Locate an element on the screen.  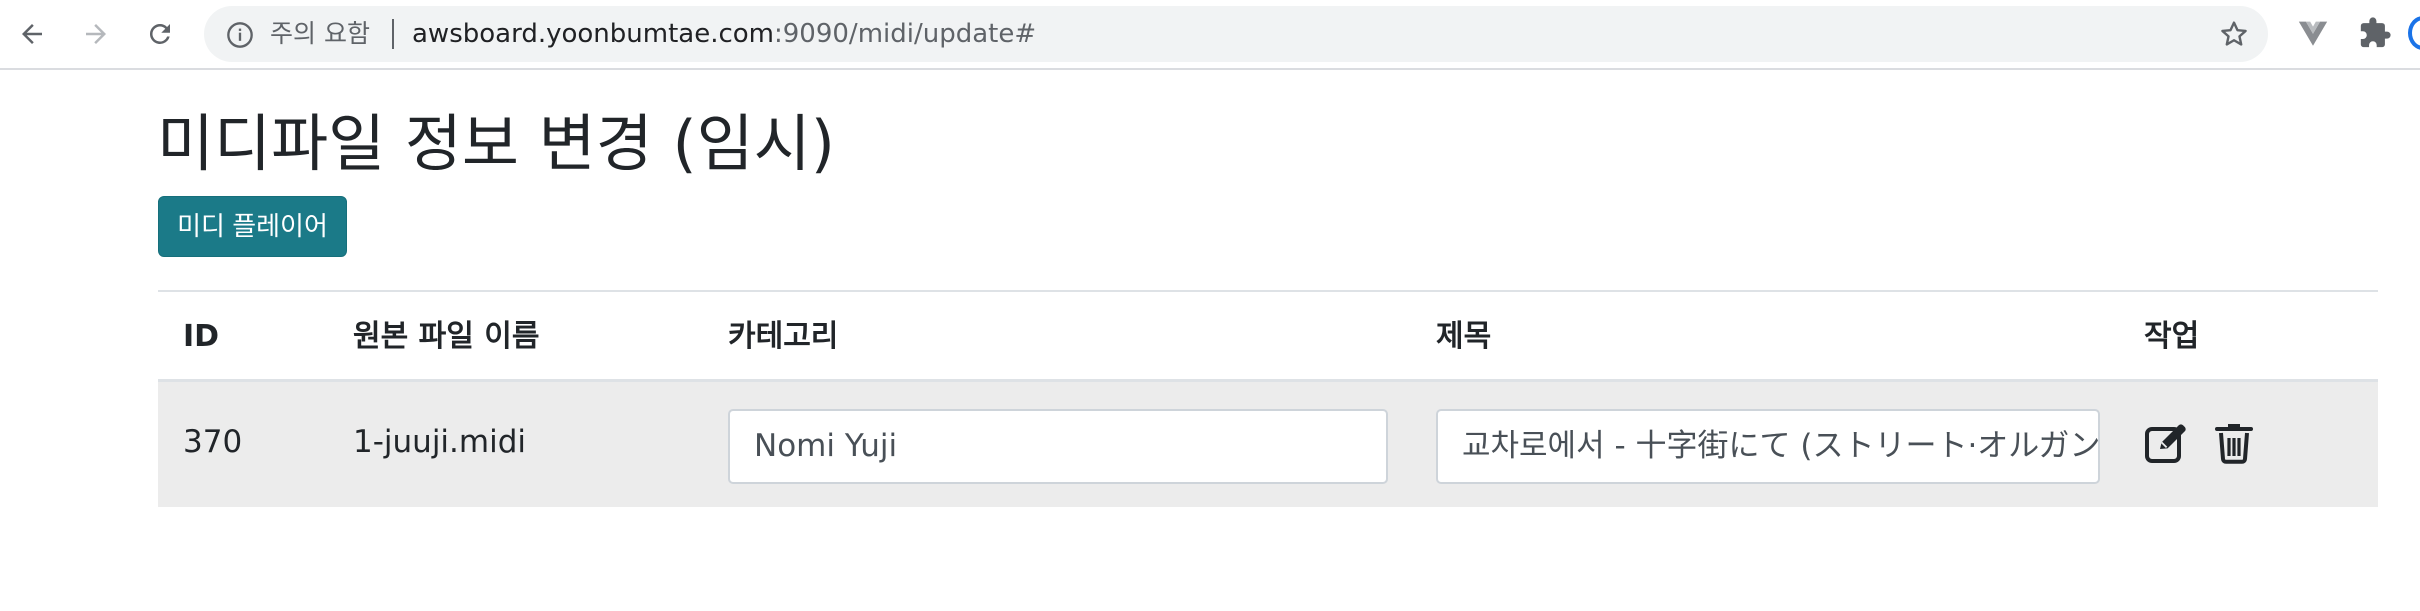
table-header: ID 원본 파일 이름 카테고리 제목 작업 is located at coordinates (1268, 336).